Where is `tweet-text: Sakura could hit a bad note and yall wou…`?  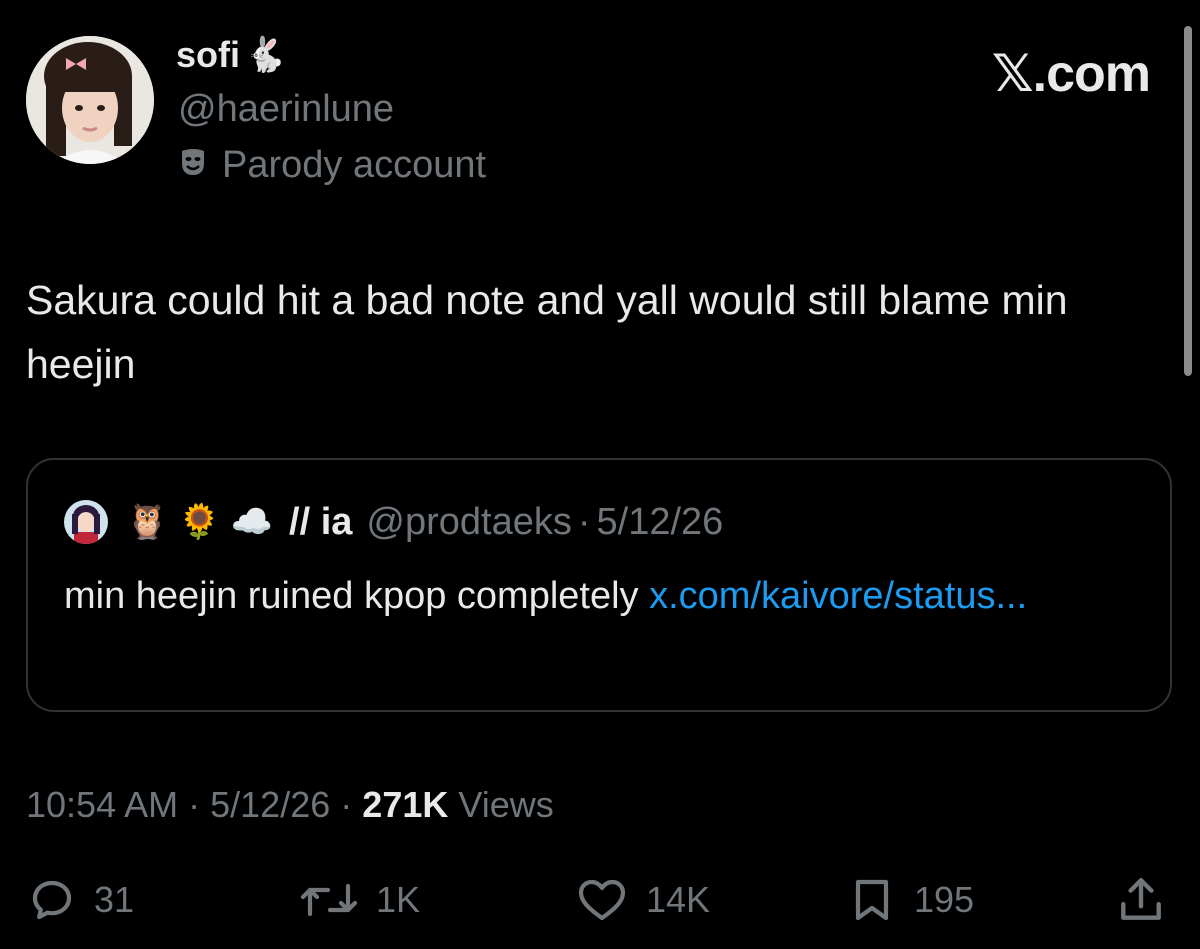
tweet-text: Sakura could hit a bad note and yall wou… is located at coordinates (547, 332).